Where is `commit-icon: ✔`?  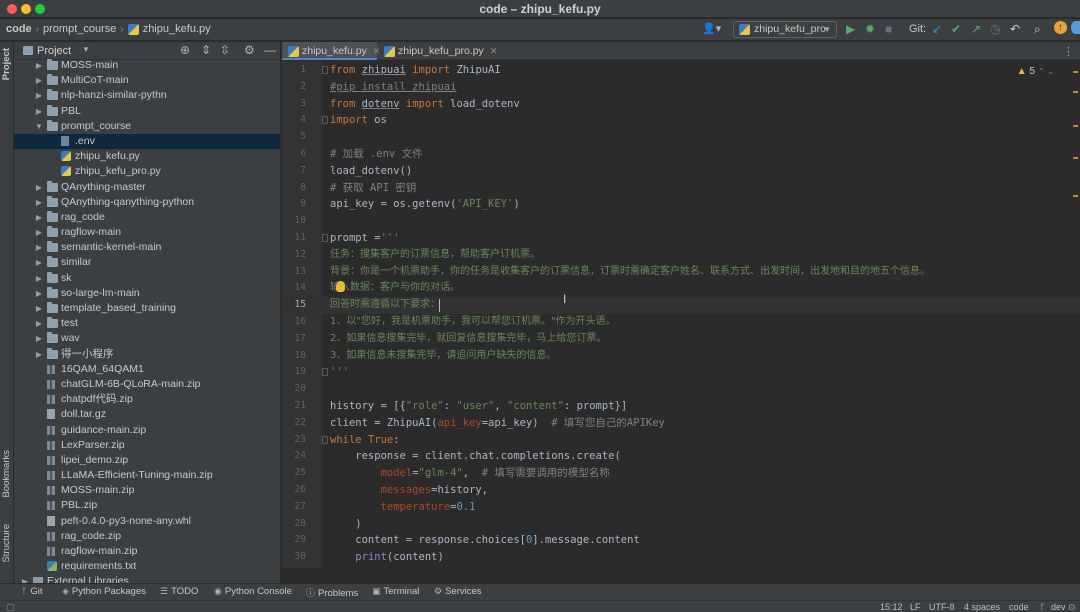
commit-icon: ✔ is located at coordinates (956, 29).